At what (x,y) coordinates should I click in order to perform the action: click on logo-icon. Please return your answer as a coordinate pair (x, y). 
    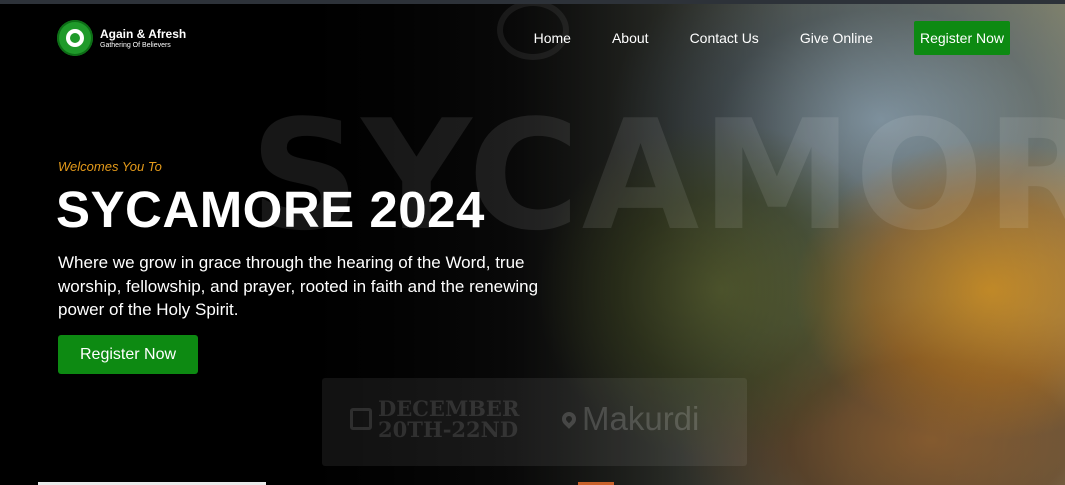
    Looking at the image, I should click on (75, 38).